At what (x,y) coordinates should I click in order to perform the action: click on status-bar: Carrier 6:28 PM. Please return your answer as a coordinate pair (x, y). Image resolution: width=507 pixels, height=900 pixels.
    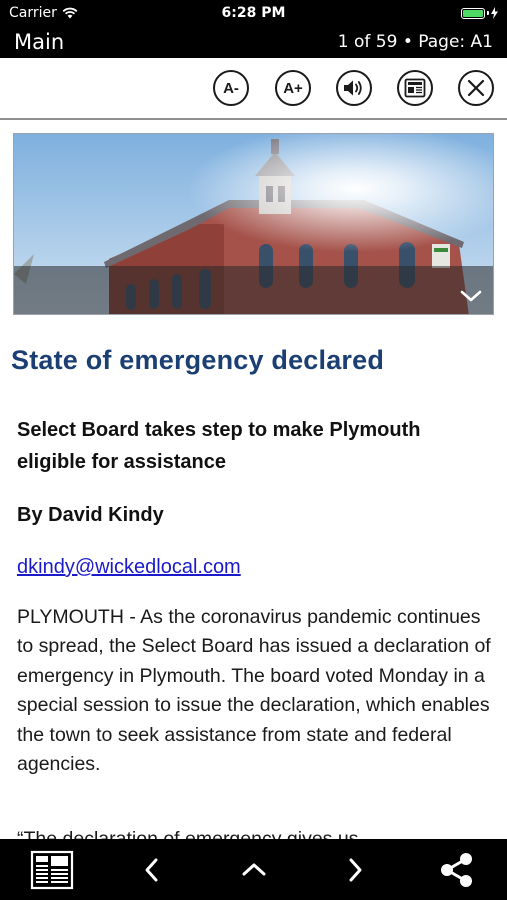
    Looking at the image, I should click on (253, 14).